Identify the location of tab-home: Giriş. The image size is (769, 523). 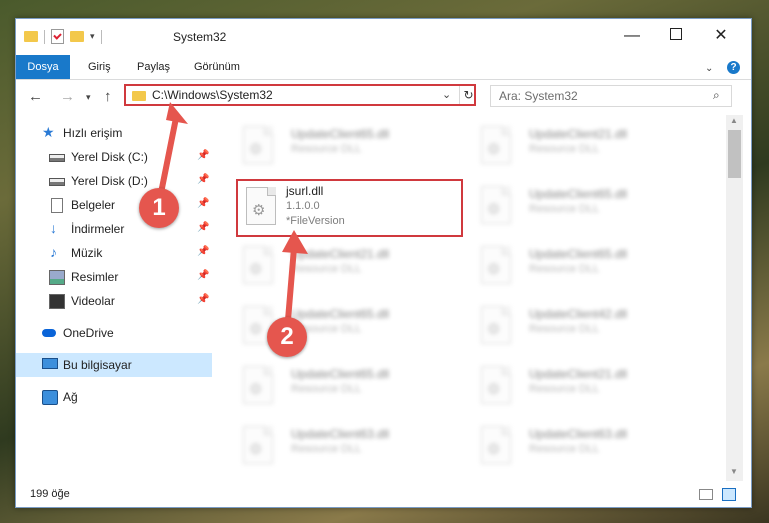
(99, 67).